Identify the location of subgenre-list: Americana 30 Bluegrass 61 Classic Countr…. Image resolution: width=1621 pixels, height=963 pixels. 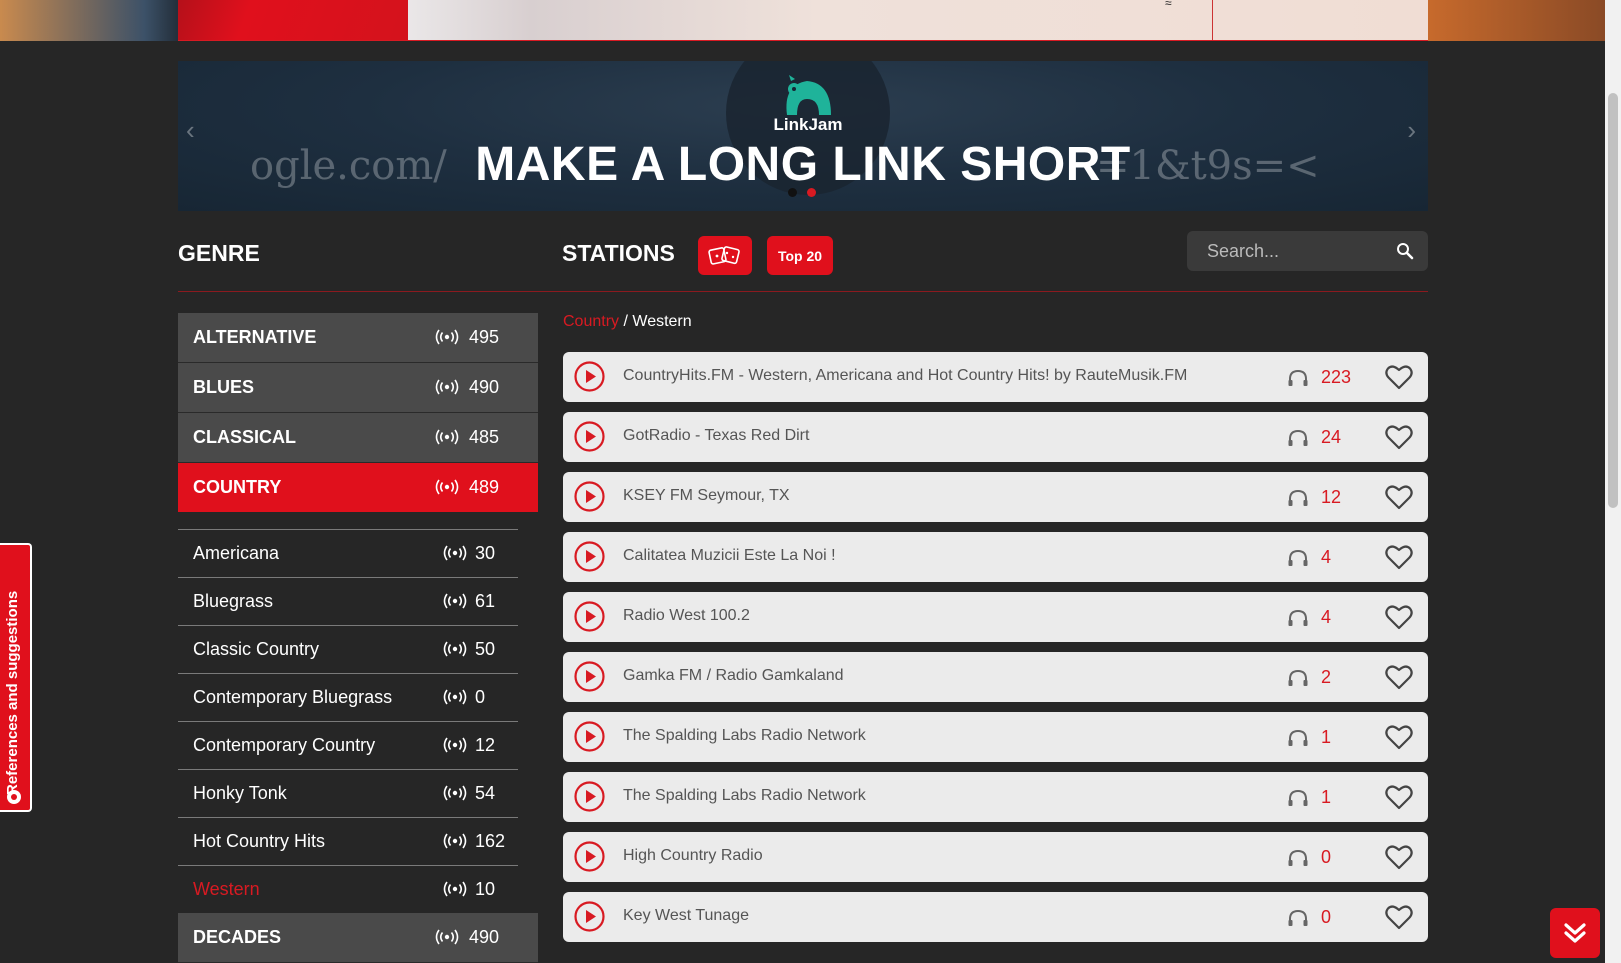
(348, 712).